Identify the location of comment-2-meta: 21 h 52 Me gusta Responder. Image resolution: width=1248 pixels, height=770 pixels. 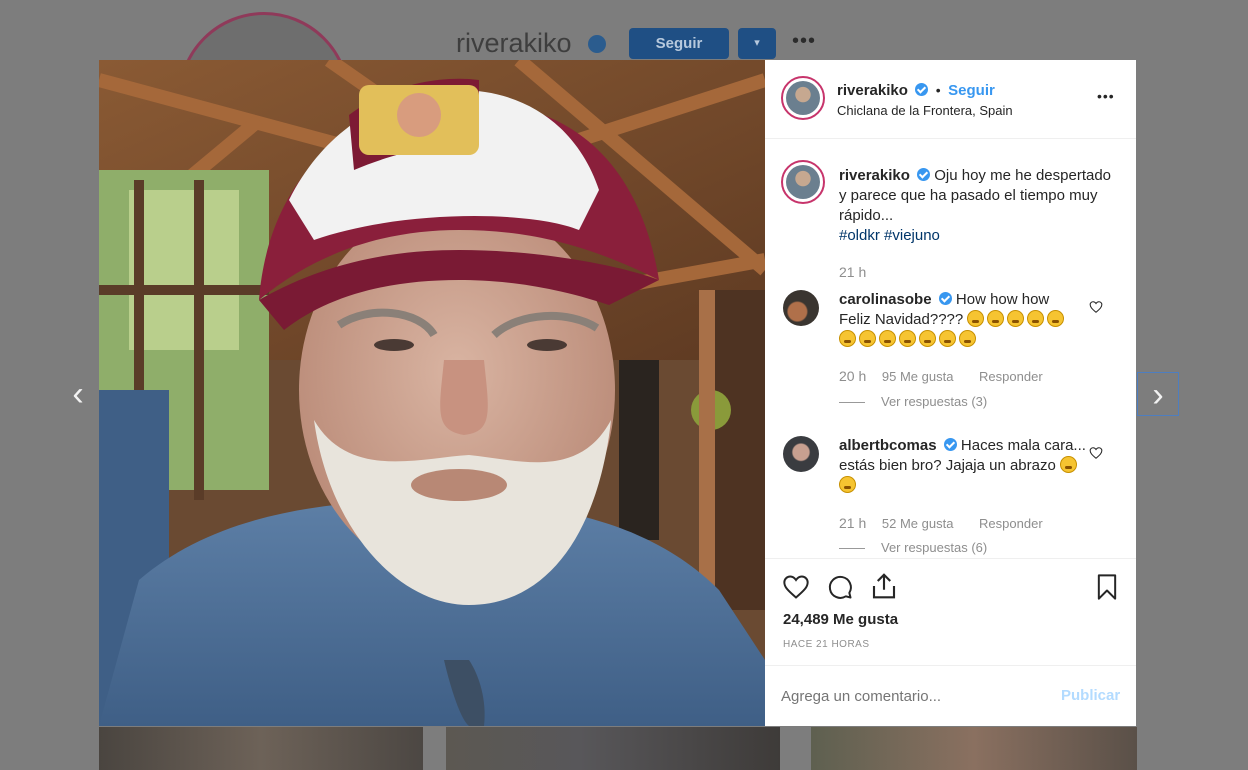
(941, 523).